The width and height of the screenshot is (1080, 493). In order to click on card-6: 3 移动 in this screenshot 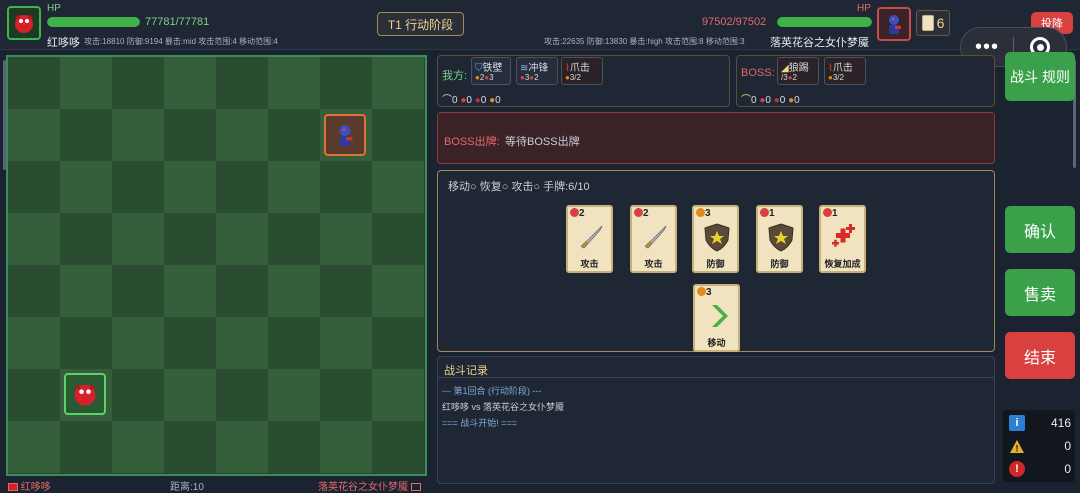, I will do `click(716, 318)`.